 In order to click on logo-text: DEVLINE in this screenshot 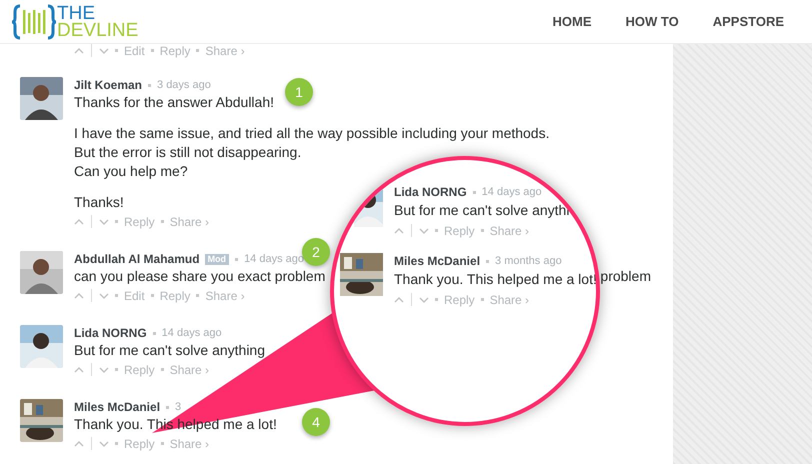, I will do `click(97, 30)`.